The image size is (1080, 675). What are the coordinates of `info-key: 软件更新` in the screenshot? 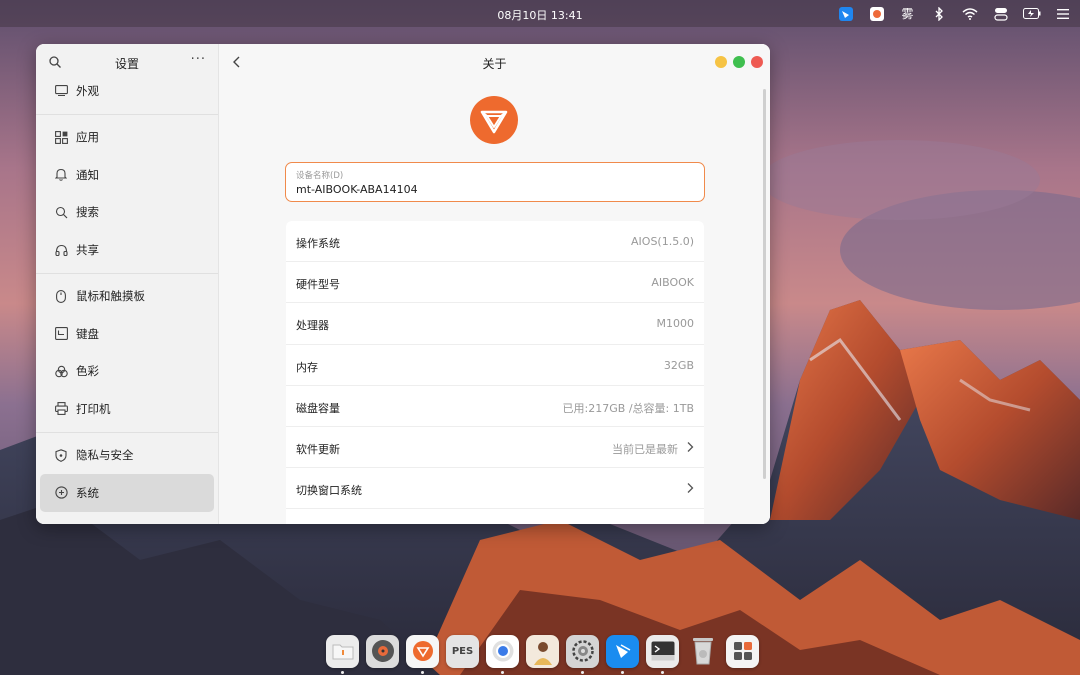 It's located at (318, 449).